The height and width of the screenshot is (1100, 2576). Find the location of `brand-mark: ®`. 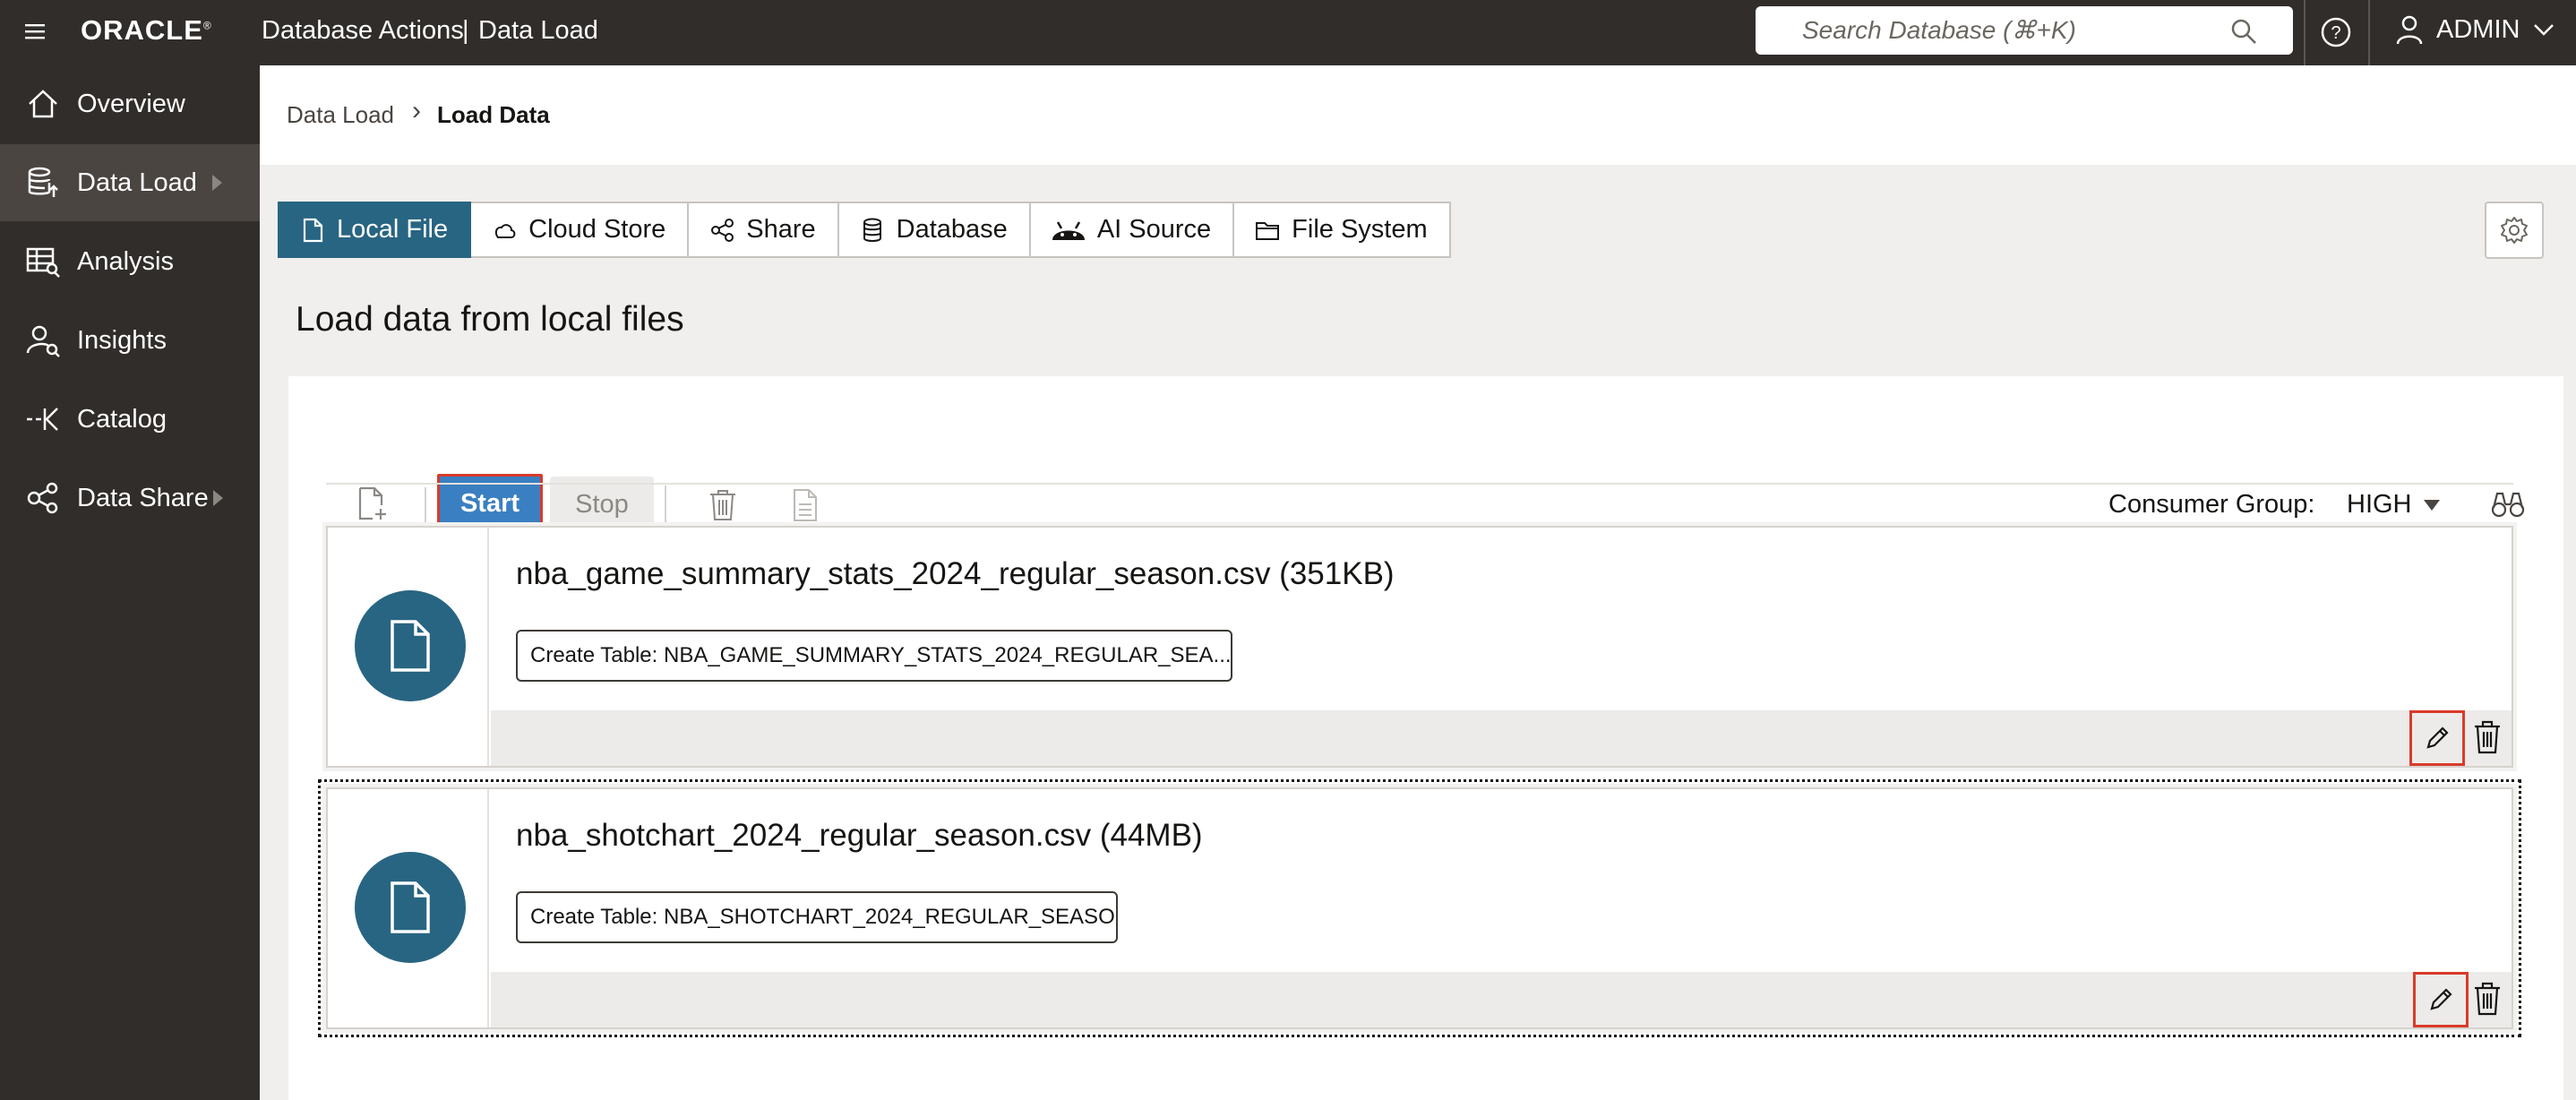

brand-mark: ® is located at coordinates (207, 25).